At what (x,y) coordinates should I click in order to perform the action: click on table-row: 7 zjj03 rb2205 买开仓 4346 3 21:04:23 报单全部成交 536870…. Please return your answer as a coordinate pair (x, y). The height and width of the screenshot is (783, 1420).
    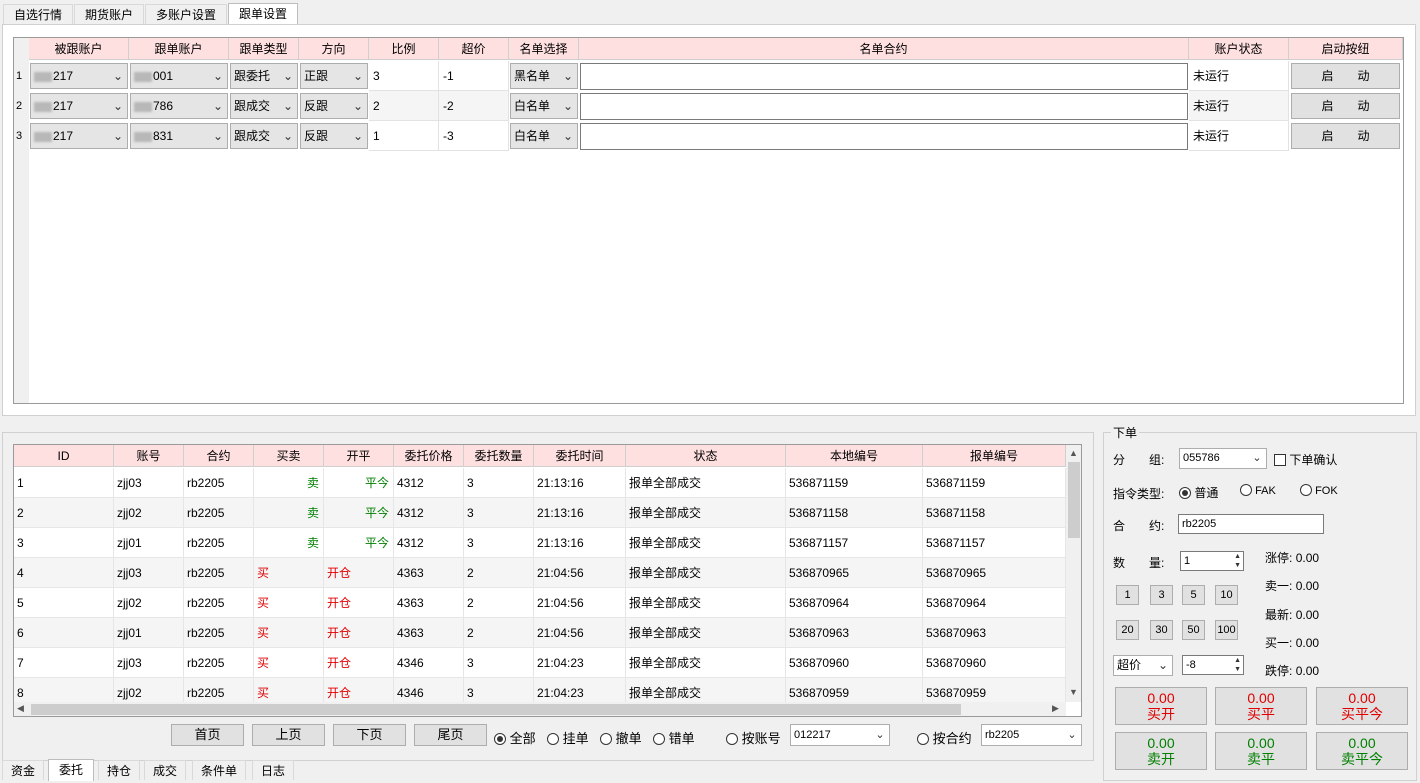
    Looking at the image, I should click on (540, 663).